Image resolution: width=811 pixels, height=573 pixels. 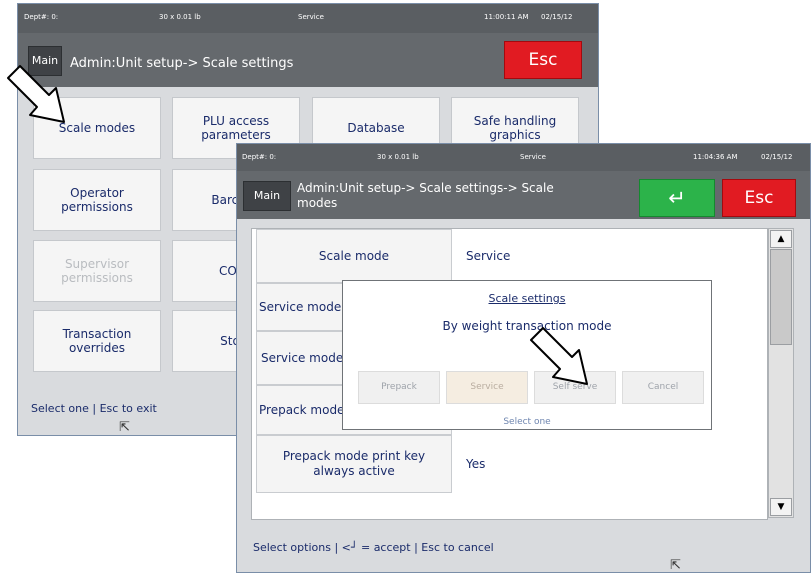 I want to click on scrollbar: ▲ ▼, so click(x=781, y=373).